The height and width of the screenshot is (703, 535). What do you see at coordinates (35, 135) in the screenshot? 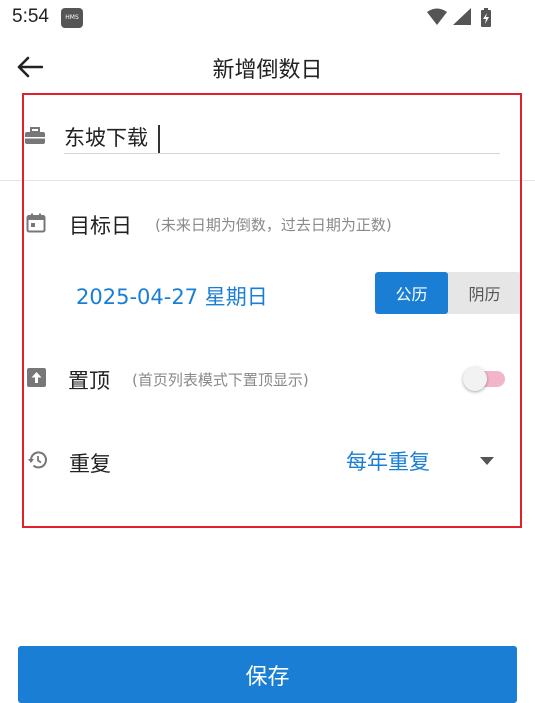
I see `briefcase-icon` at bounding box center [35, 135].